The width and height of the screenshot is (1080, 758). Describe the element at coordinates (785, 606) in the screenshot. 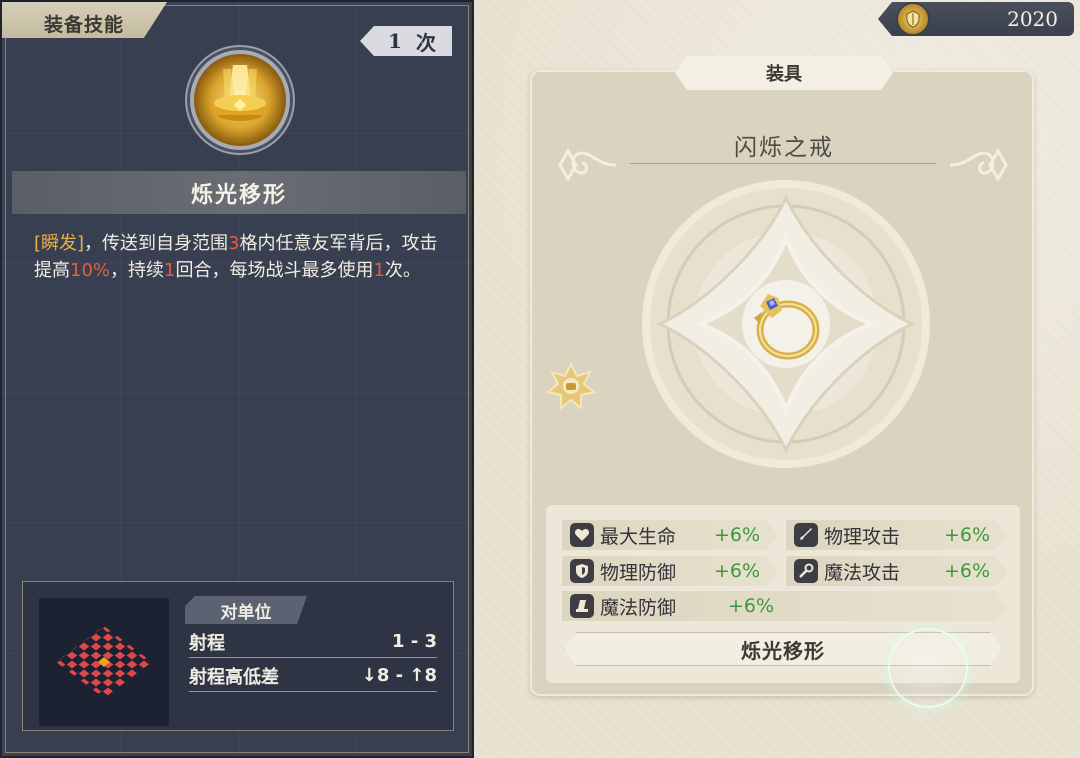

I see `stat-magic-defense: 魔法防御 +6%` at that location.